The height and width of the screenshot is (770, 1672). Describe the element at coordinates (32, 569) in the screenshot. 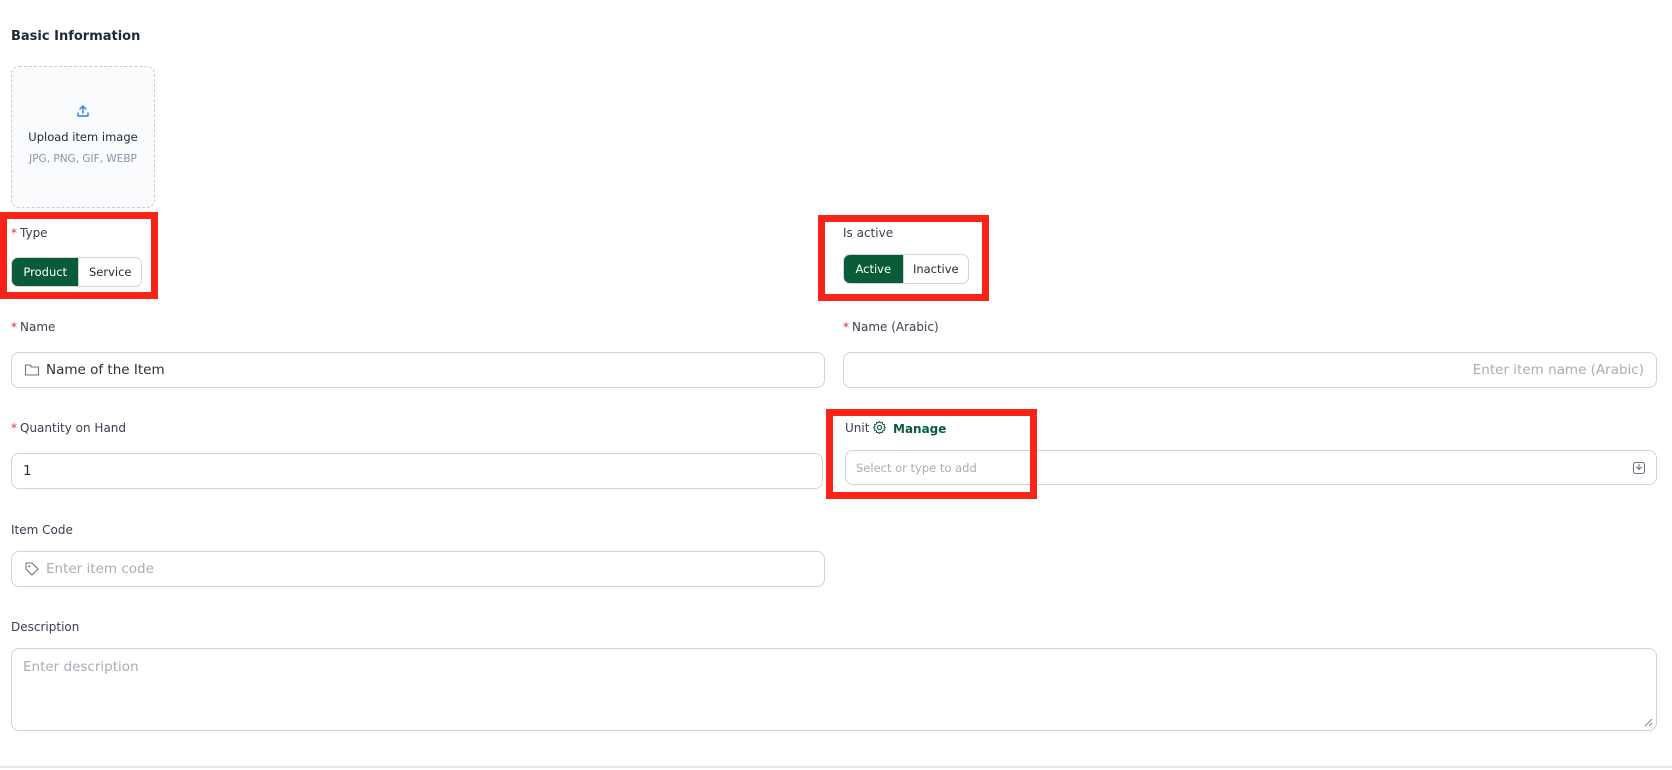

I see `tag-icon` at that location.